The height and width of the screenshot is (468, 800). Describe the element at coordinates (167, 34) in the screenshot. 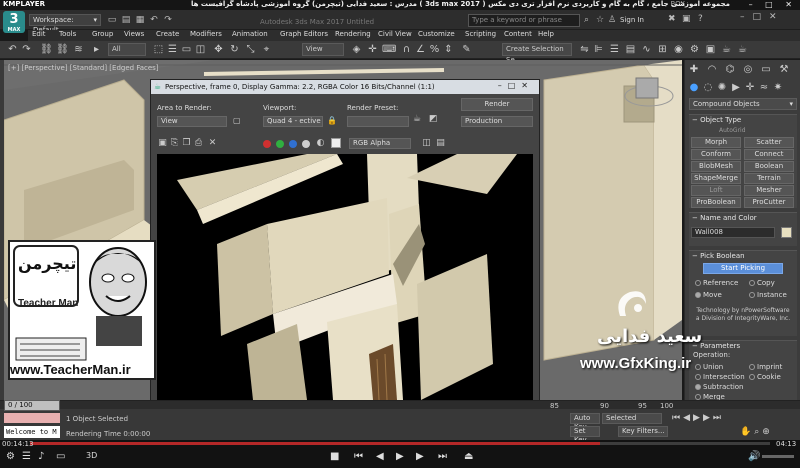

I see `menu-create: Create` at that location.